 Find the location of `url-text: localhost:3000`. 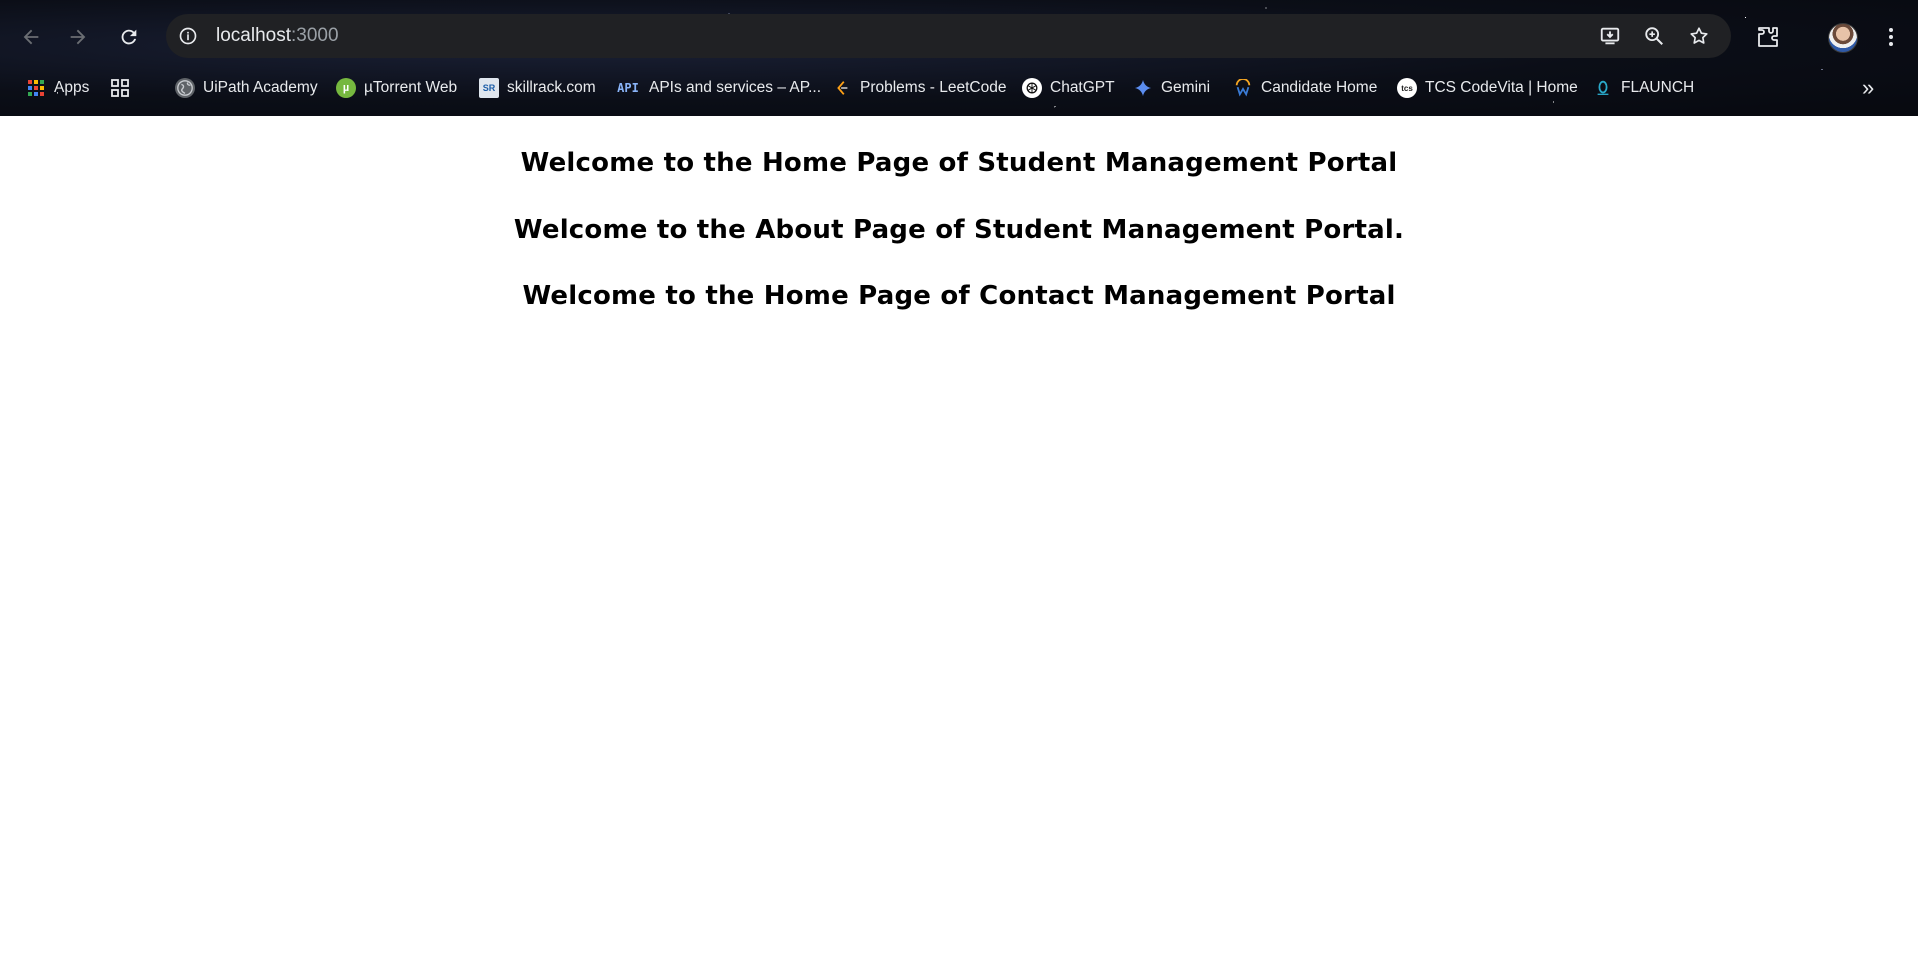

url-text: localhost:3000 is located at coordinates (277, 36).